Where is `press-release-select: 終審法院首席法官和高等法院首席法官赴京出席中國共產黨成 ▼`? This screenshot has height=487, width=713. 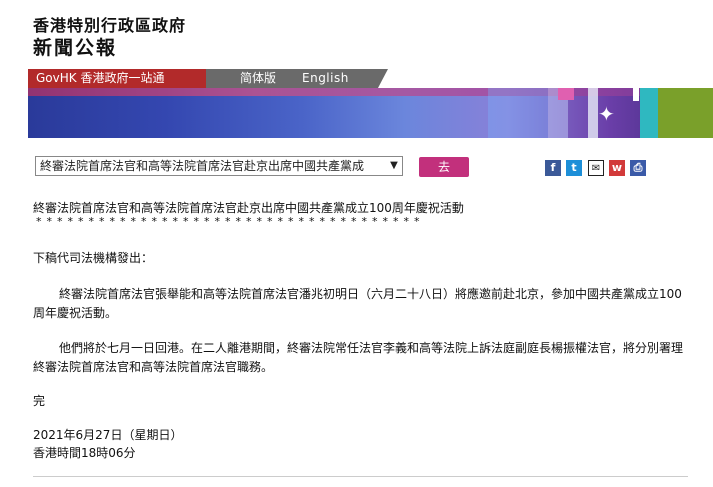
press-release-select: 終審法院首席法官和高等法院首席法官赴京出席中國共產黨成 ▼ is located at coordinates (219, 166).